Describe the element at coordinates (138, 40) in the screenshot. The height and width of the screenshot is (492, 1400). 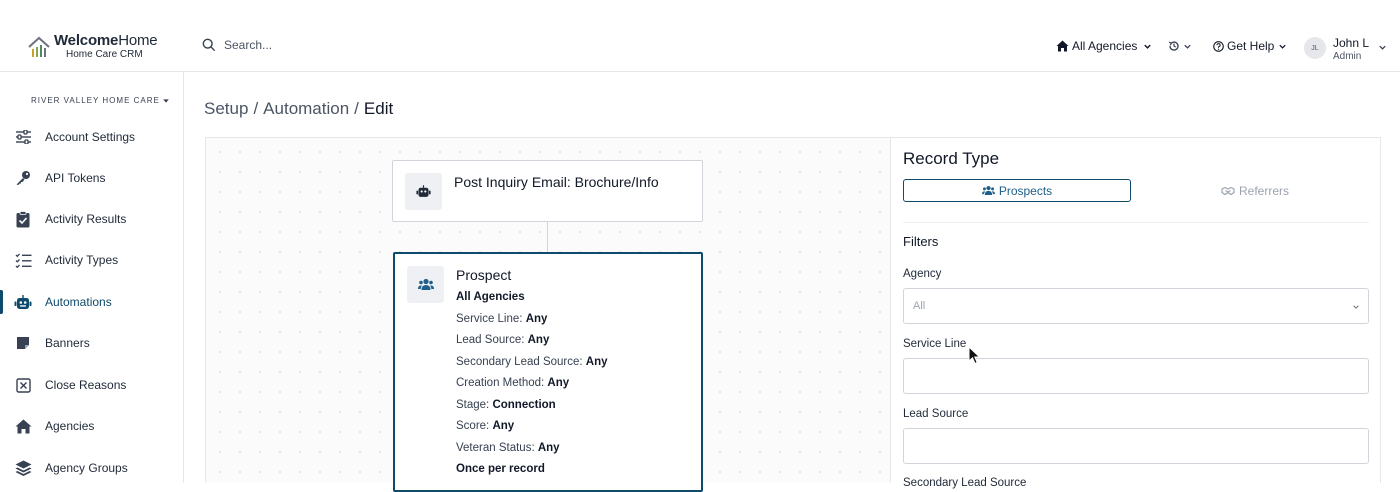
I see `brand-name-rest: Home` at that location.